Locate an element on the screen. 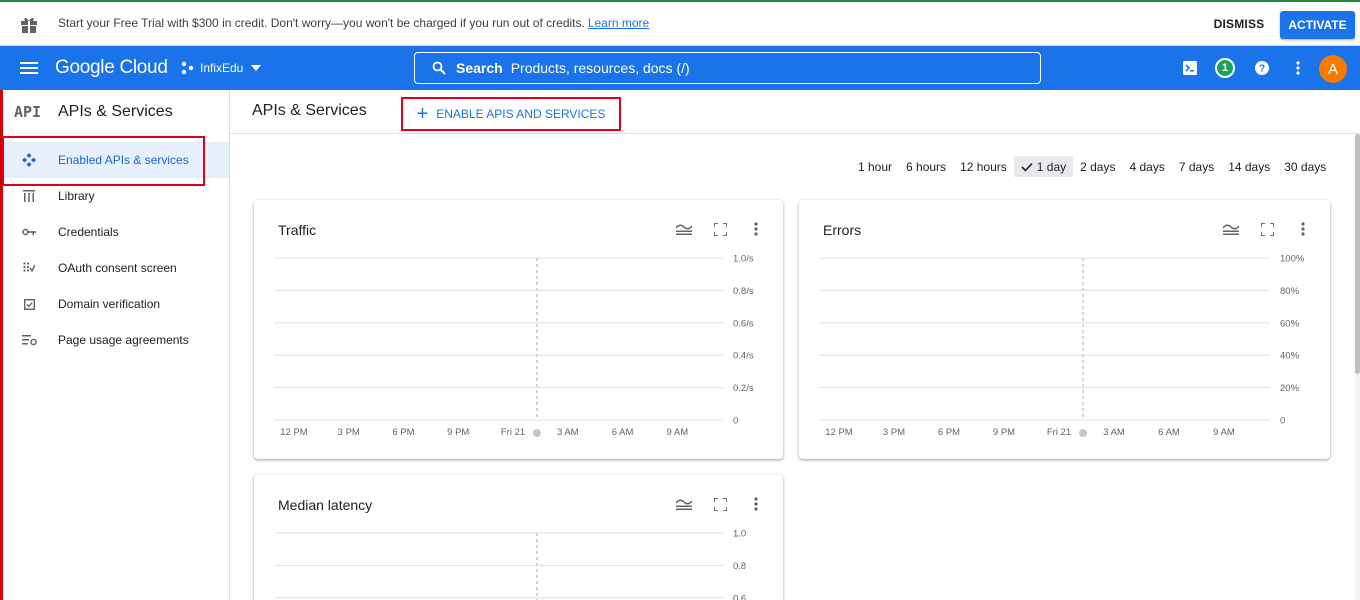  sidebar-item-label: Domain verification is located at coordinates (109, 304).